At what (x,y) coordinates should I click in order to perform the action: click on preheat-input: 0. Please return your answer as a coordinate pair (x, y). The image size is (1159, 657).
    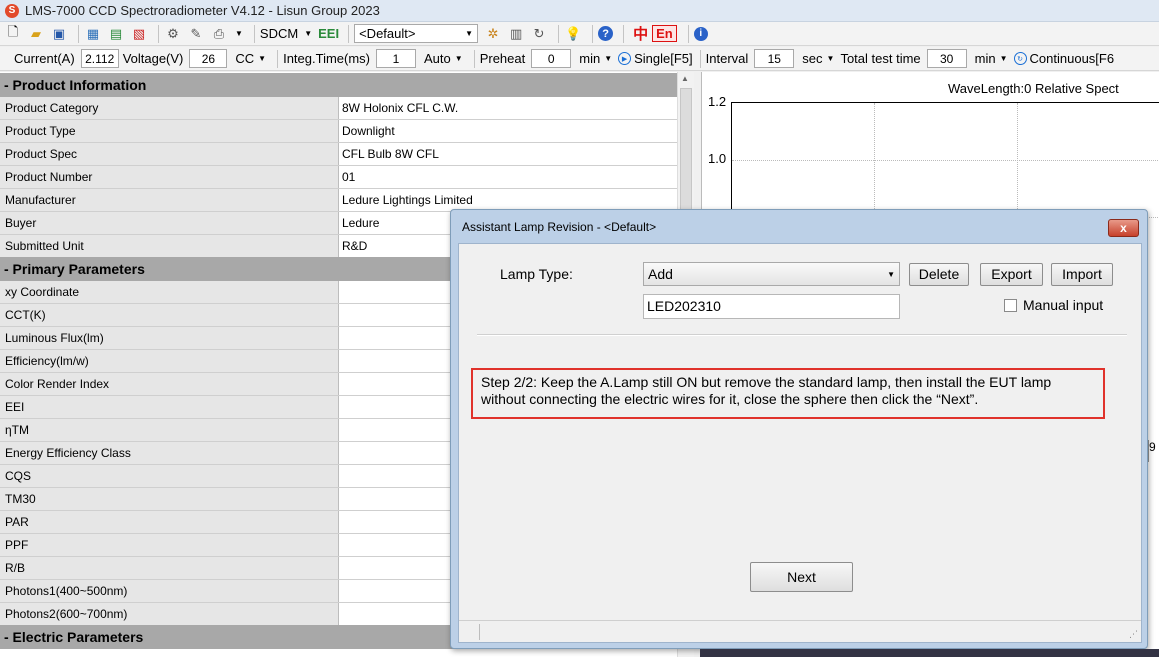
    Looking at the image, I should click on (551, 58).